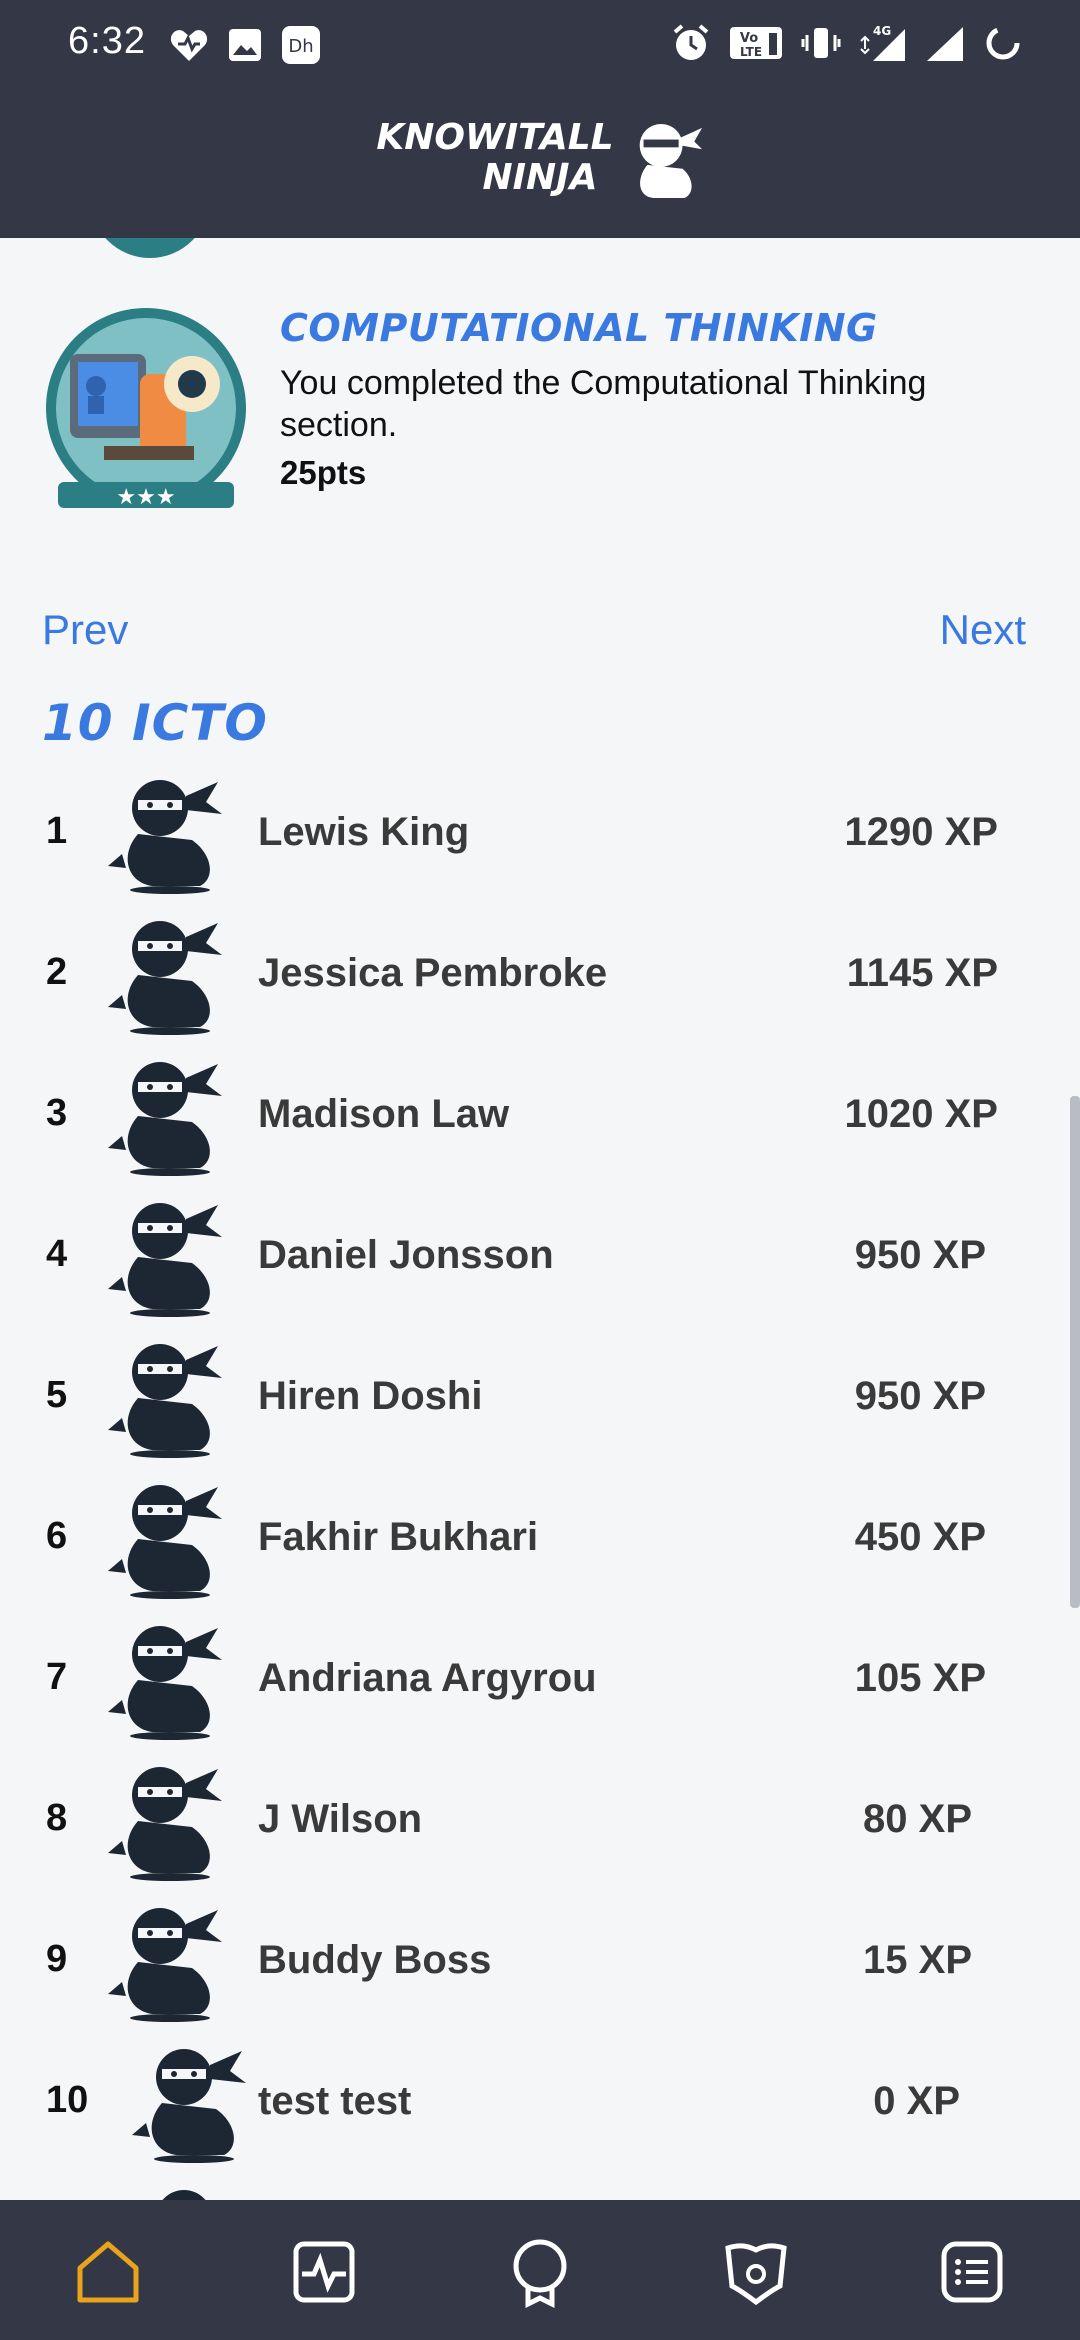 This screenshot has width=1080, height=2340. I want to click on leaderboard-group-title: 10 ICTO, so click(155, 723).